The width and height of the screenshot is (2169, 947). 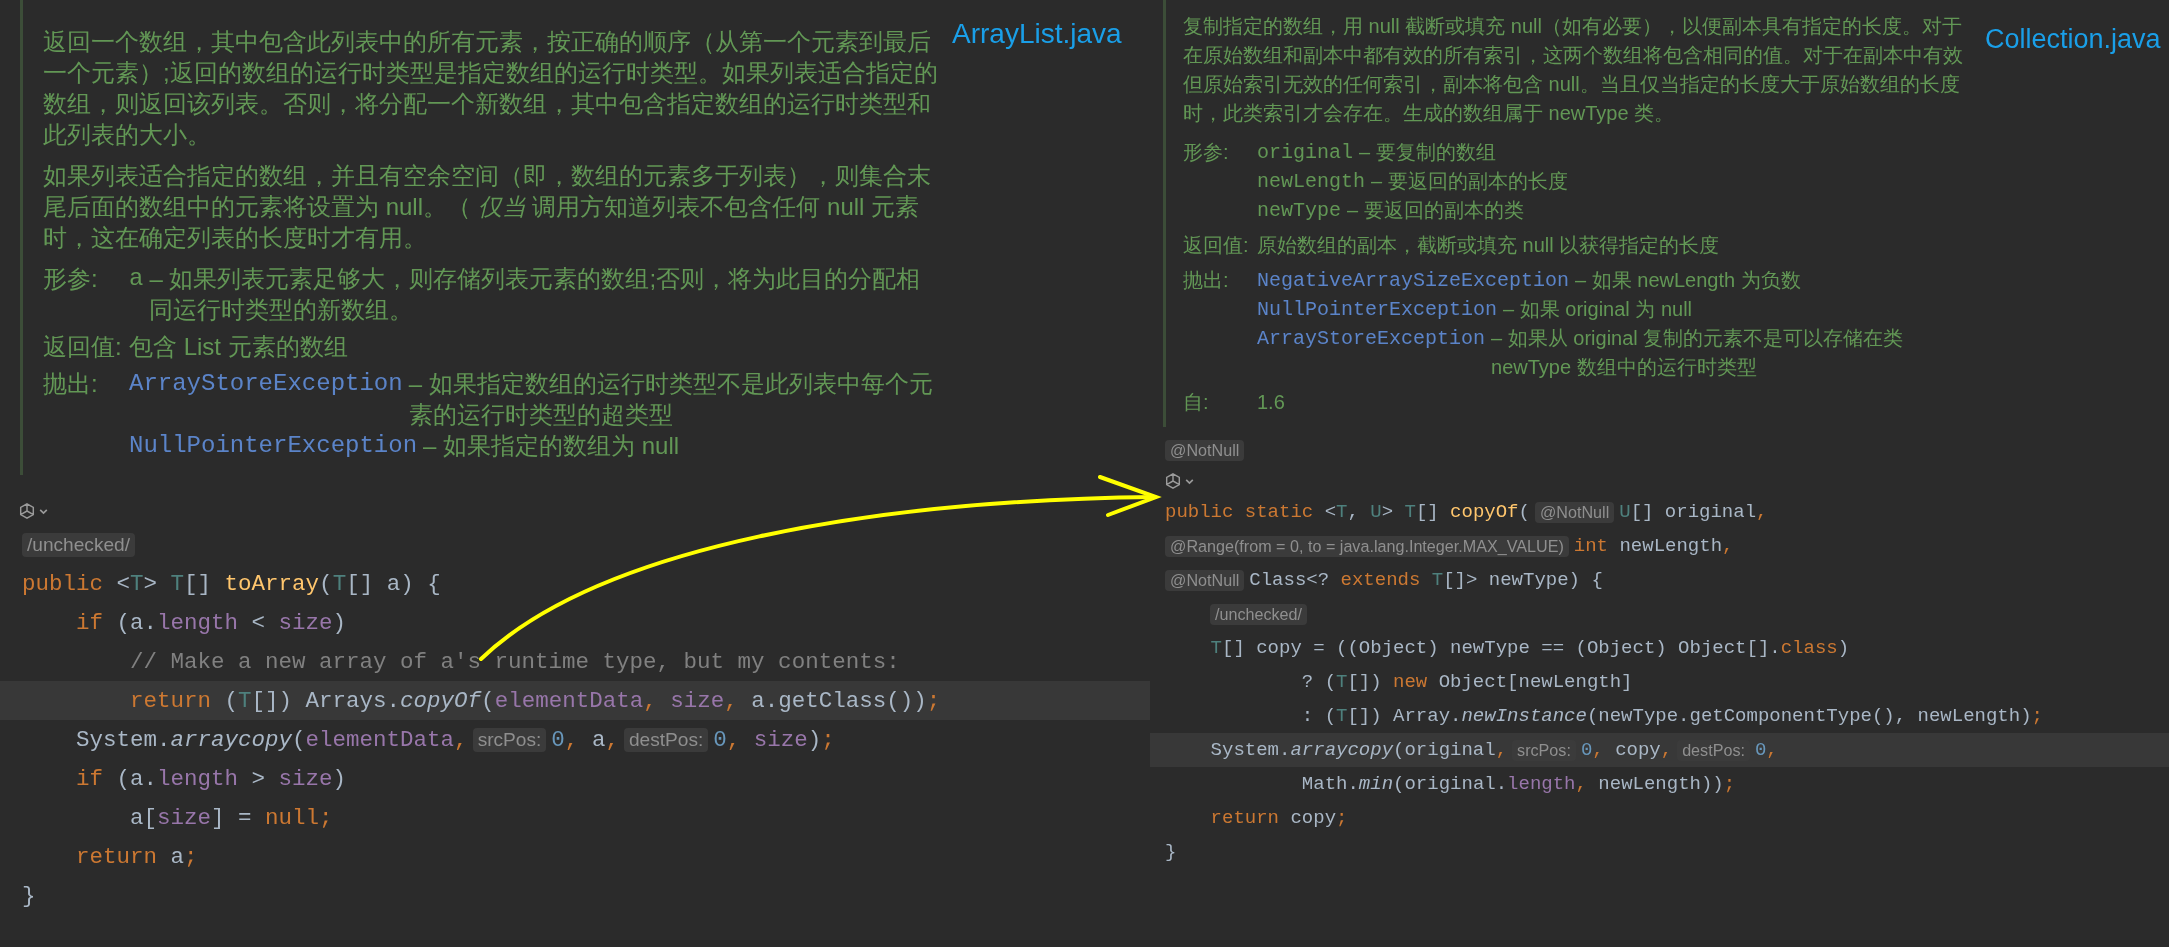 I want to click on parameter-name: newLength, so click(x=1311, y=182).